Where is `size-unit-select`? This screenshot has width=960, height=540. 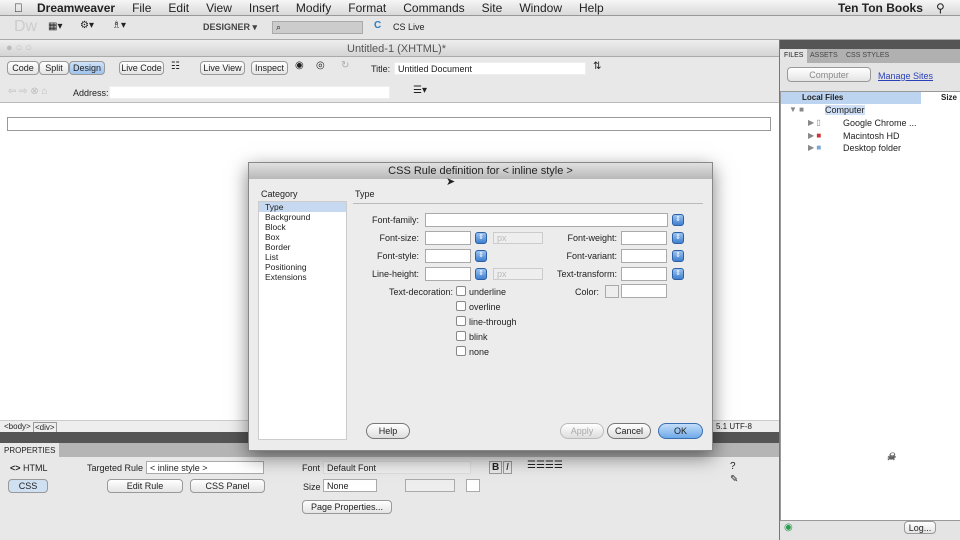
size-unit-select is located at coordinates (430, 485).